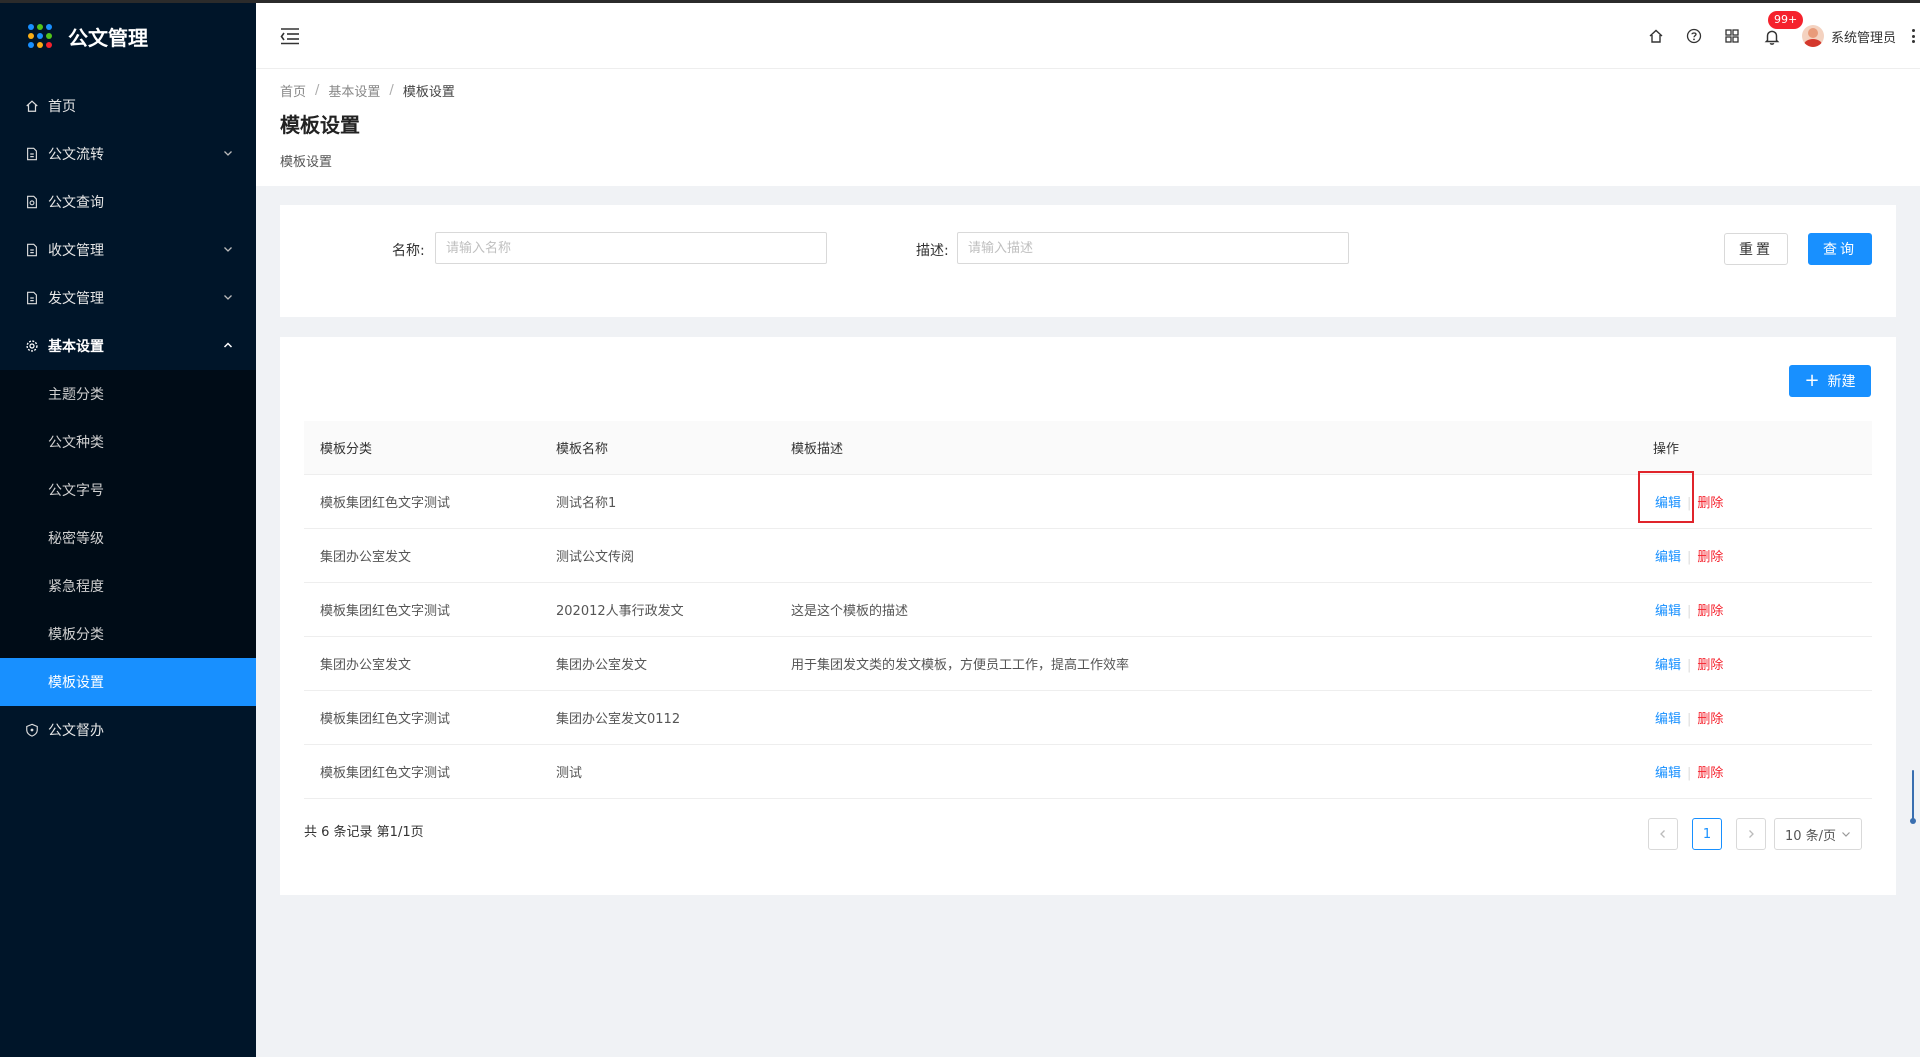 Image resolution: width=1920 pixels, height=1057 pixels. What do you see at coordinates (293, 90) in the screenshot?
I see `breadcrumb-home: 首页` at bounding box center [293, 90].